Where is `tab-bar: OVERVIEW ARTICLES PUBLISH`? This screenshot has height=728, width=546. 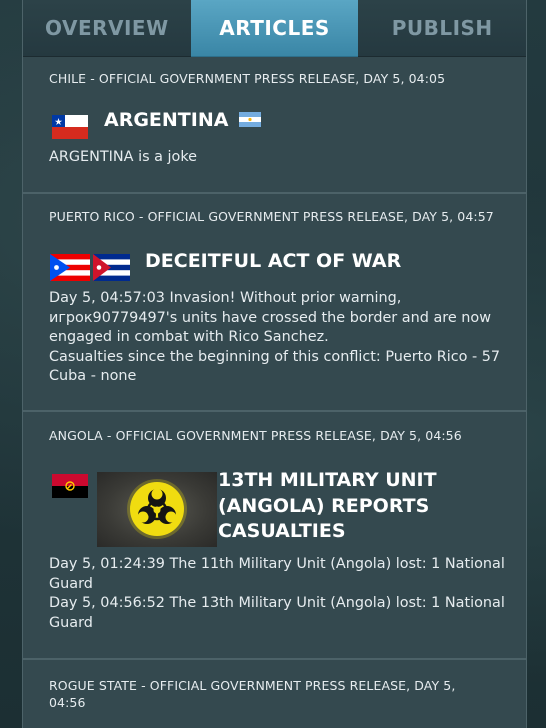 tab-bar: OVERVIEW ARTICLES PUBLISH is located at coordinates (274, 28).